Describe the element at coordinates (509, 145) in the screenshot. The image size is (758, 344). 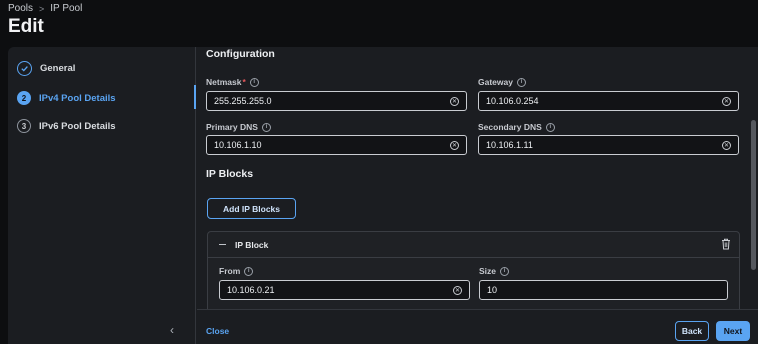
I see `secondary-dns-value: 10.106.1.11` at that location.